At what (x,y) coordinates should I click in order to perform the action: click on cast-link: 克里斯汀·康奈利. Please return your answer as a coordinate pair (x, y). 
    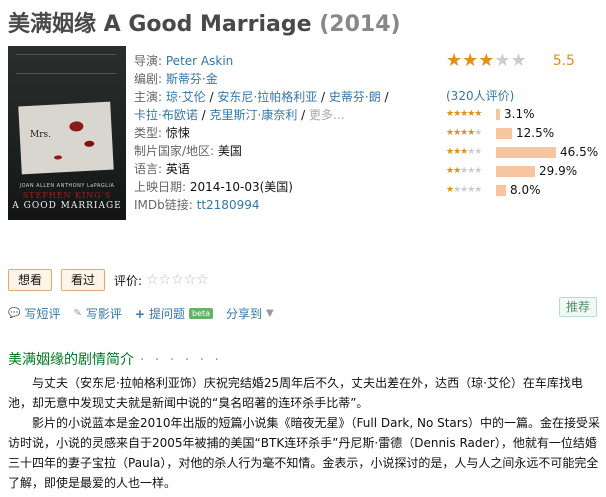
    Looking at the image, I should click on (254, 115).